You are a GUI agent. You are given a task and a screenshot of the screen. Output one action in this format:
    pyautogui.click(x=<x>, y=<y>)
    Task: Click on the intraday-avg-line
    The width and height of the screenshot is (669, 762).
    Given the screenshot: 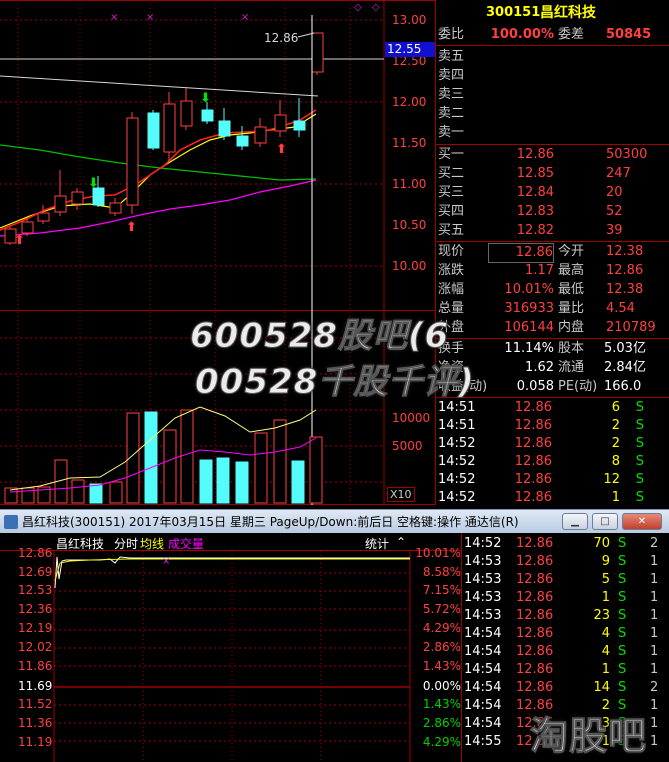 What is the action you would take?
    pyautogui.click(x=232, y=570)
    